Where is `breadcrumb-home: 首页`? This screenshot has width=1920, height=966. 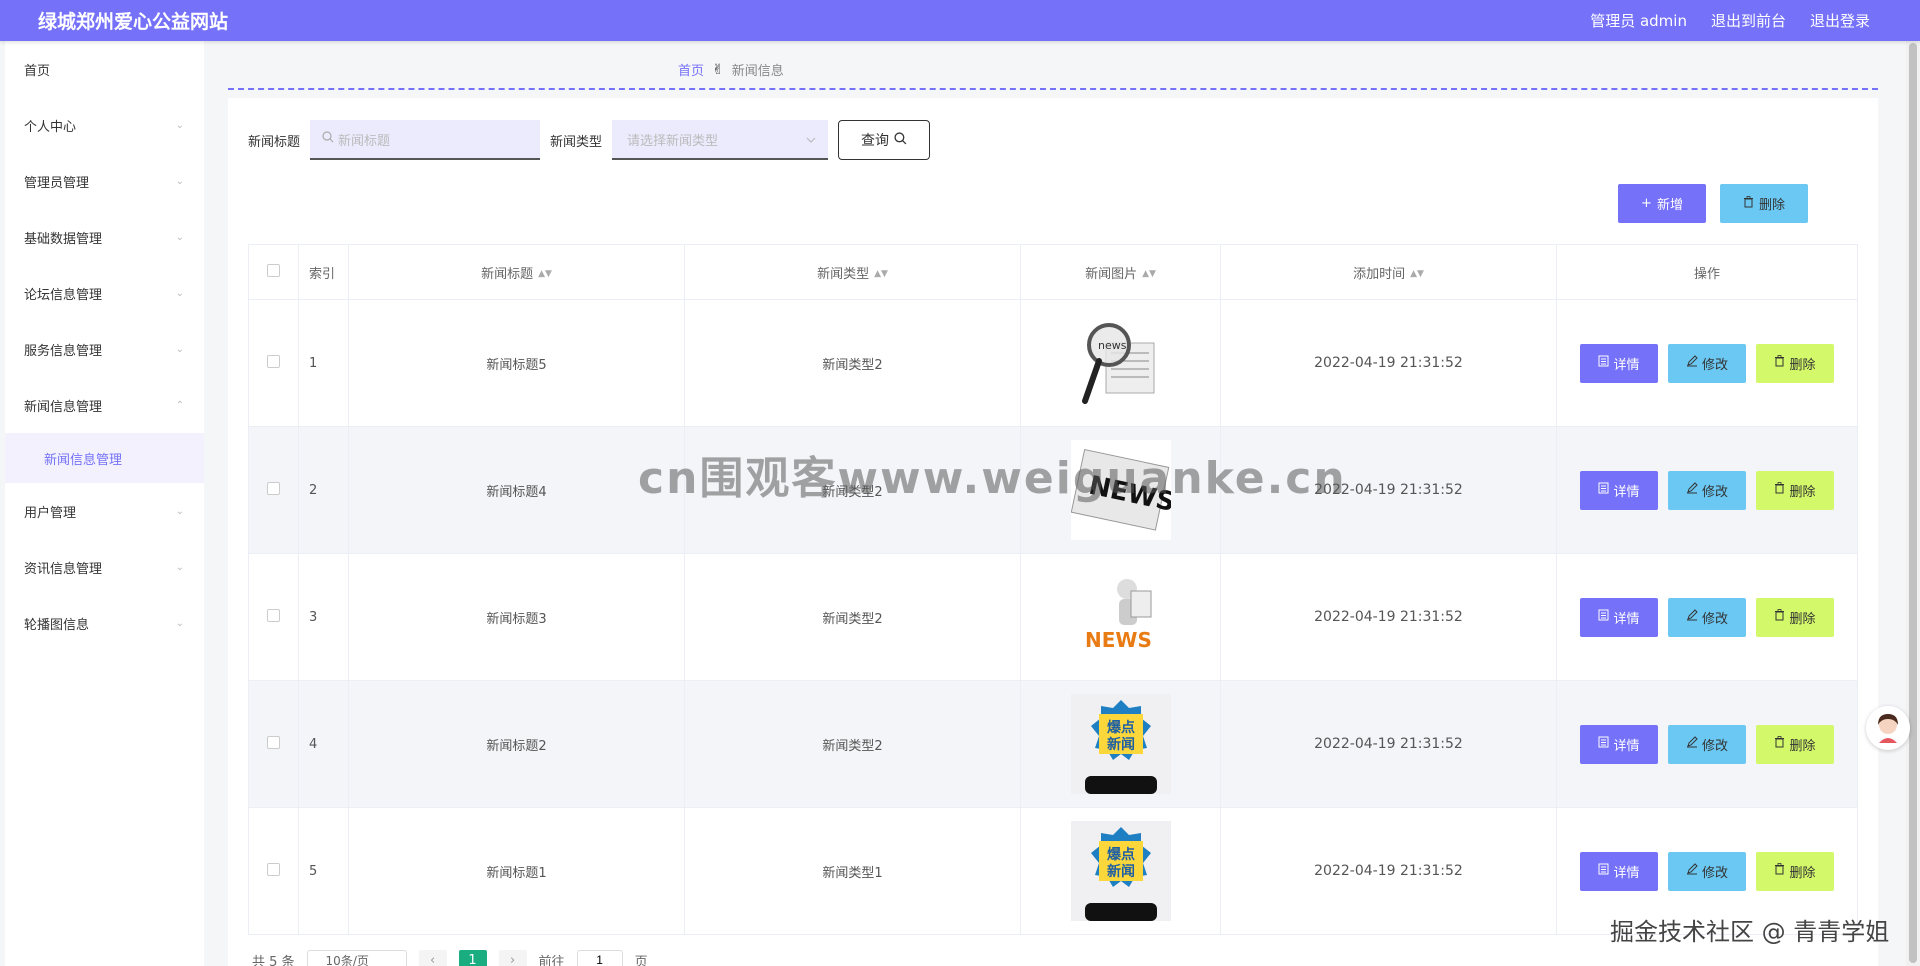 breadcrumb-home: 首页 is located at coordinates (691, 69).